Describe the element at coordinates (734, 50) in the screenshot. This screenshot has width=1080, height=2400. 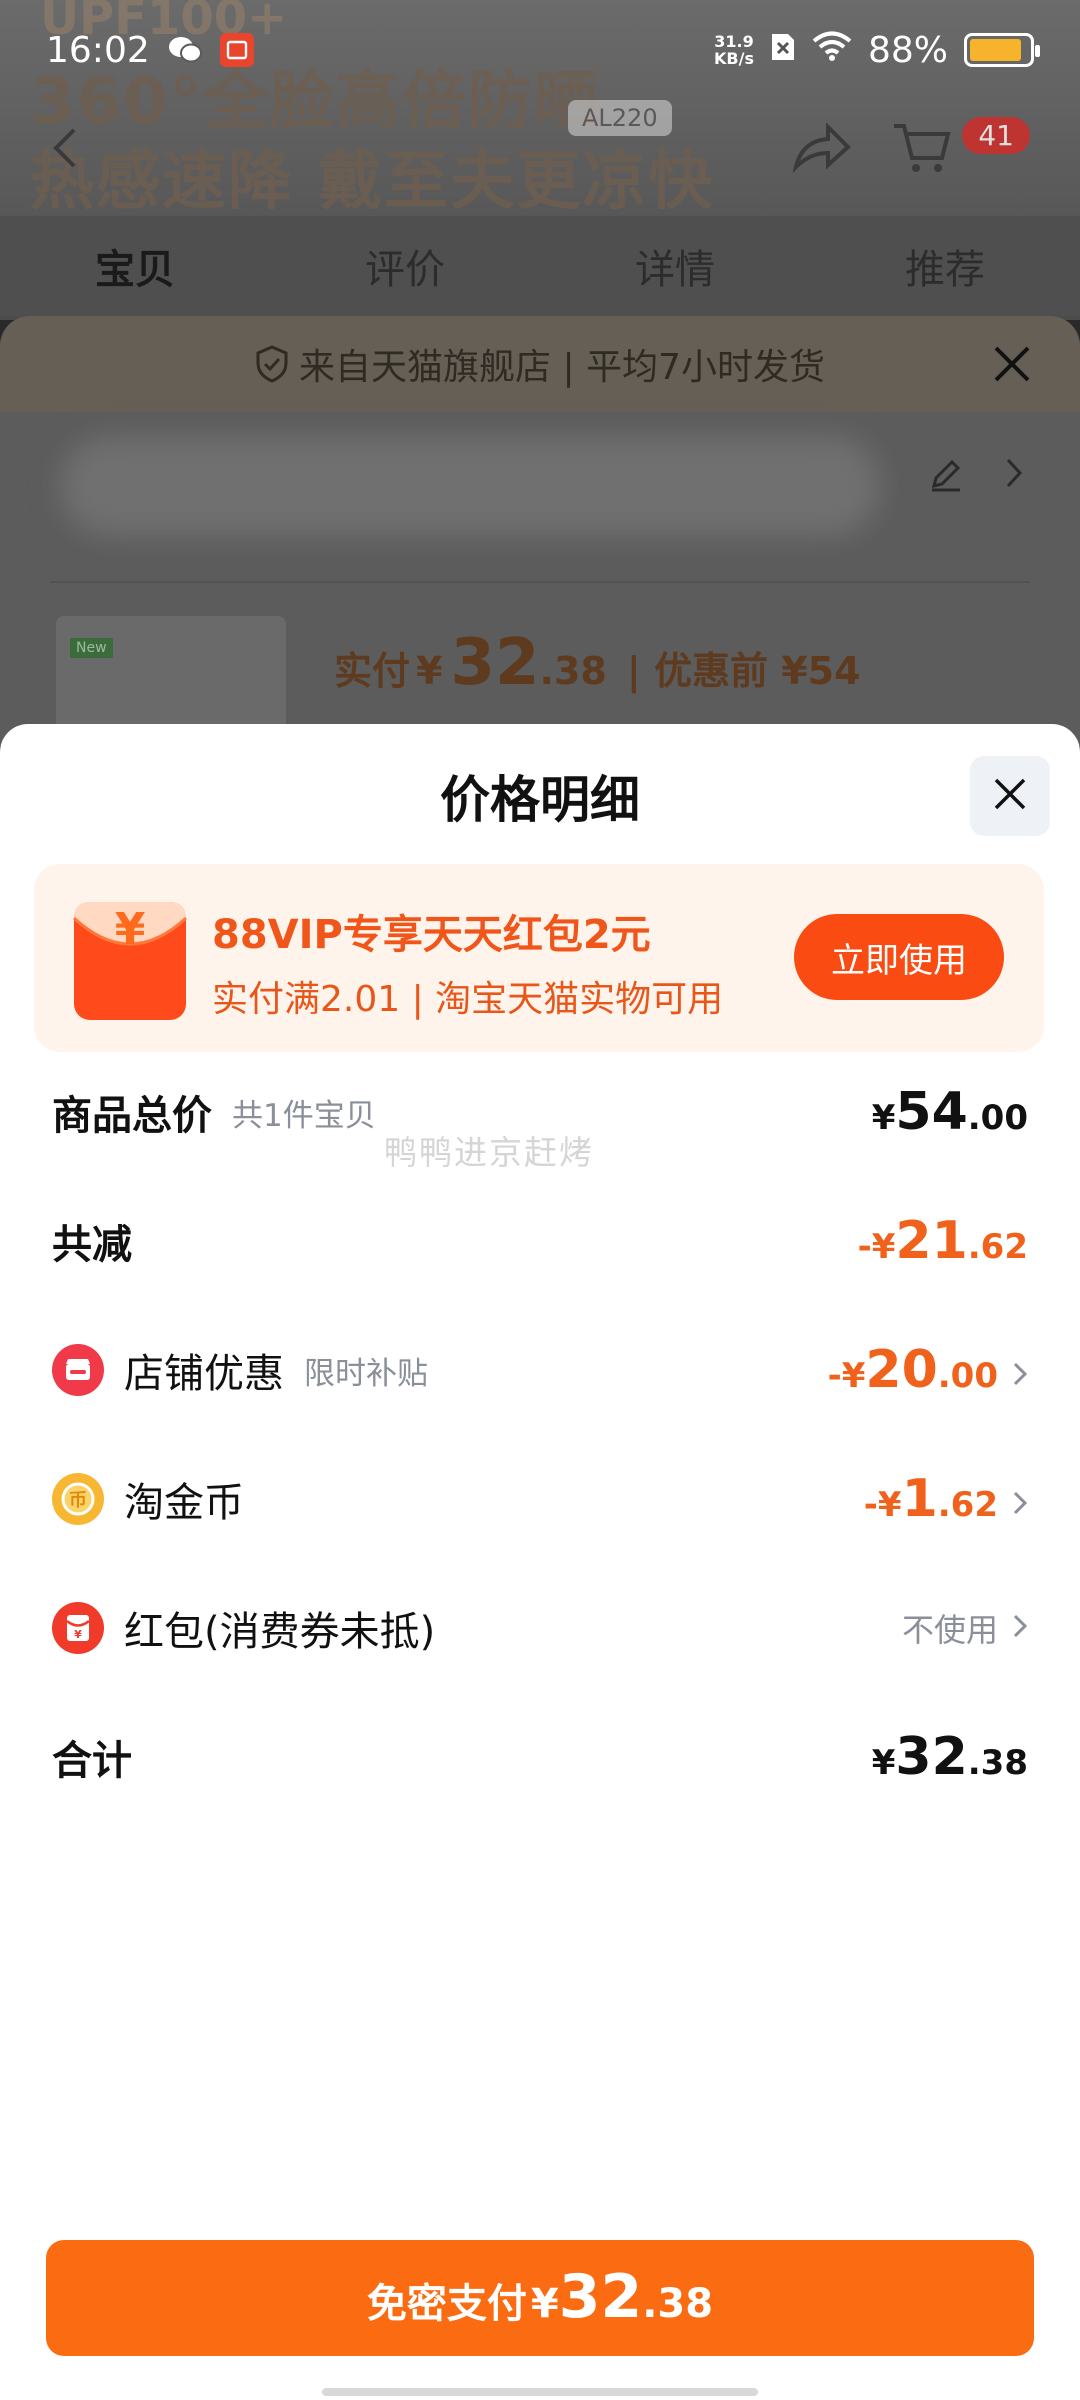
I see `network-speed: 31.9 KB/s` at that location.